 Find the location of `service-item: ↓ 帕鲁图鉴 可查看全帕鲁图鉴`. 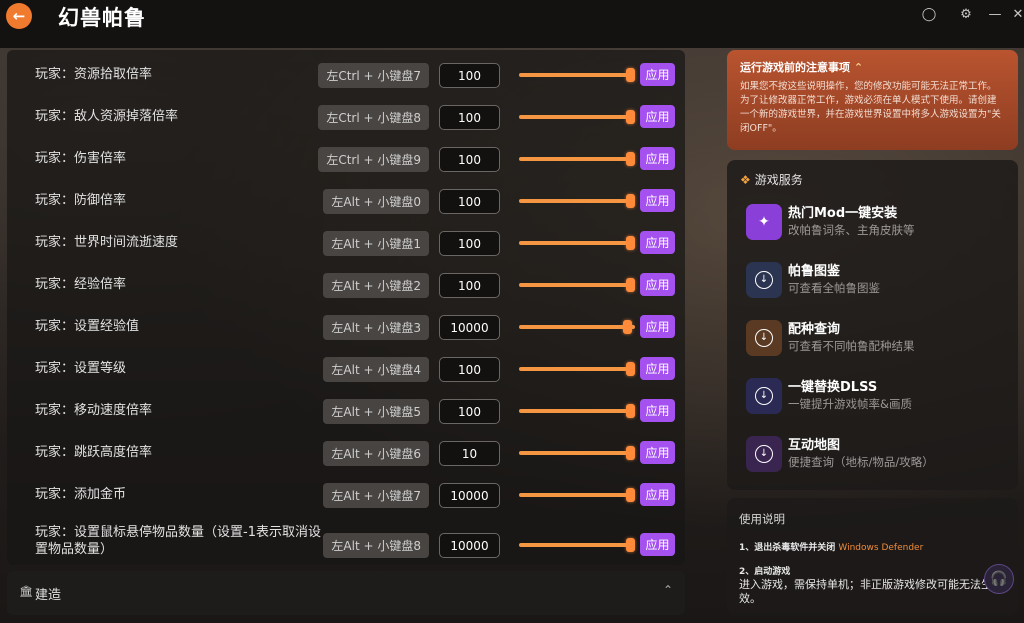

service-item: ↓ 帕鲁图鉴 可查看全帕鲁图鉴 is located at coordinates (874, 282).